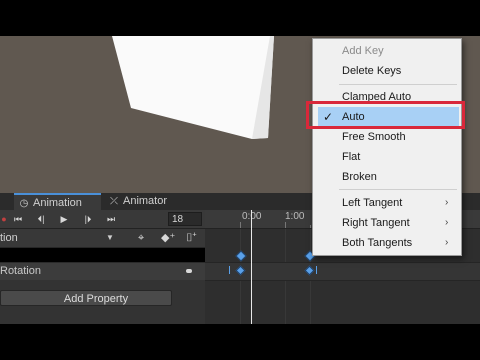 The height and width of the screenshot is (360, 480). What do you see at coordinates (387, 177) in the screenshot?
I see `menu-item-broken: Broken` at bounding box center [387, 177].